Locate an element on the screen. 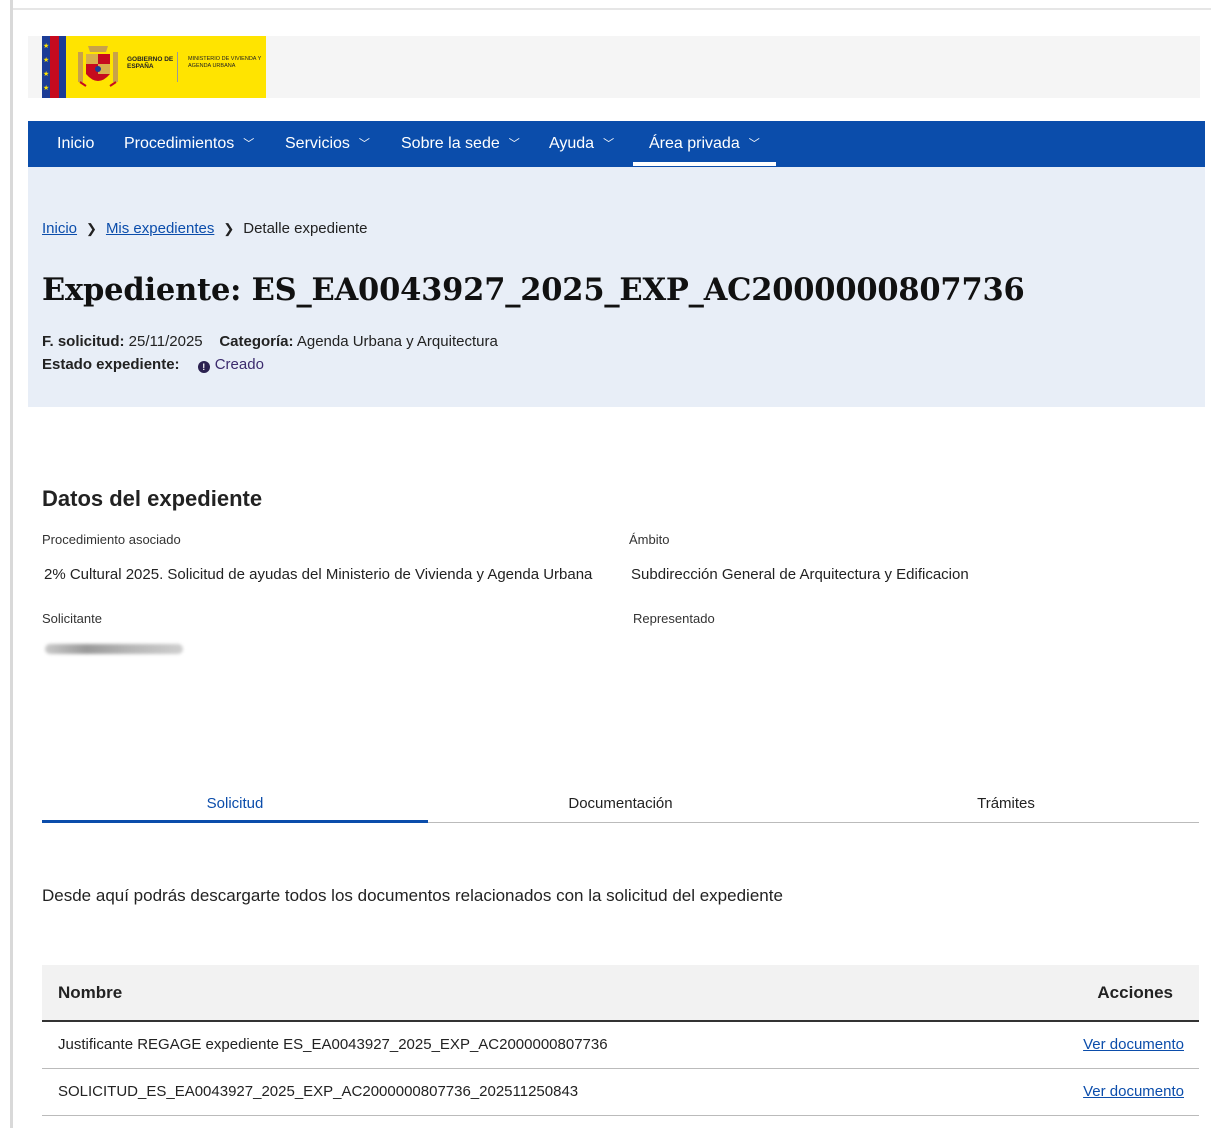  eu-flag-stripe: ★ ★ ★ ★ is located at coordinates (54, 67).